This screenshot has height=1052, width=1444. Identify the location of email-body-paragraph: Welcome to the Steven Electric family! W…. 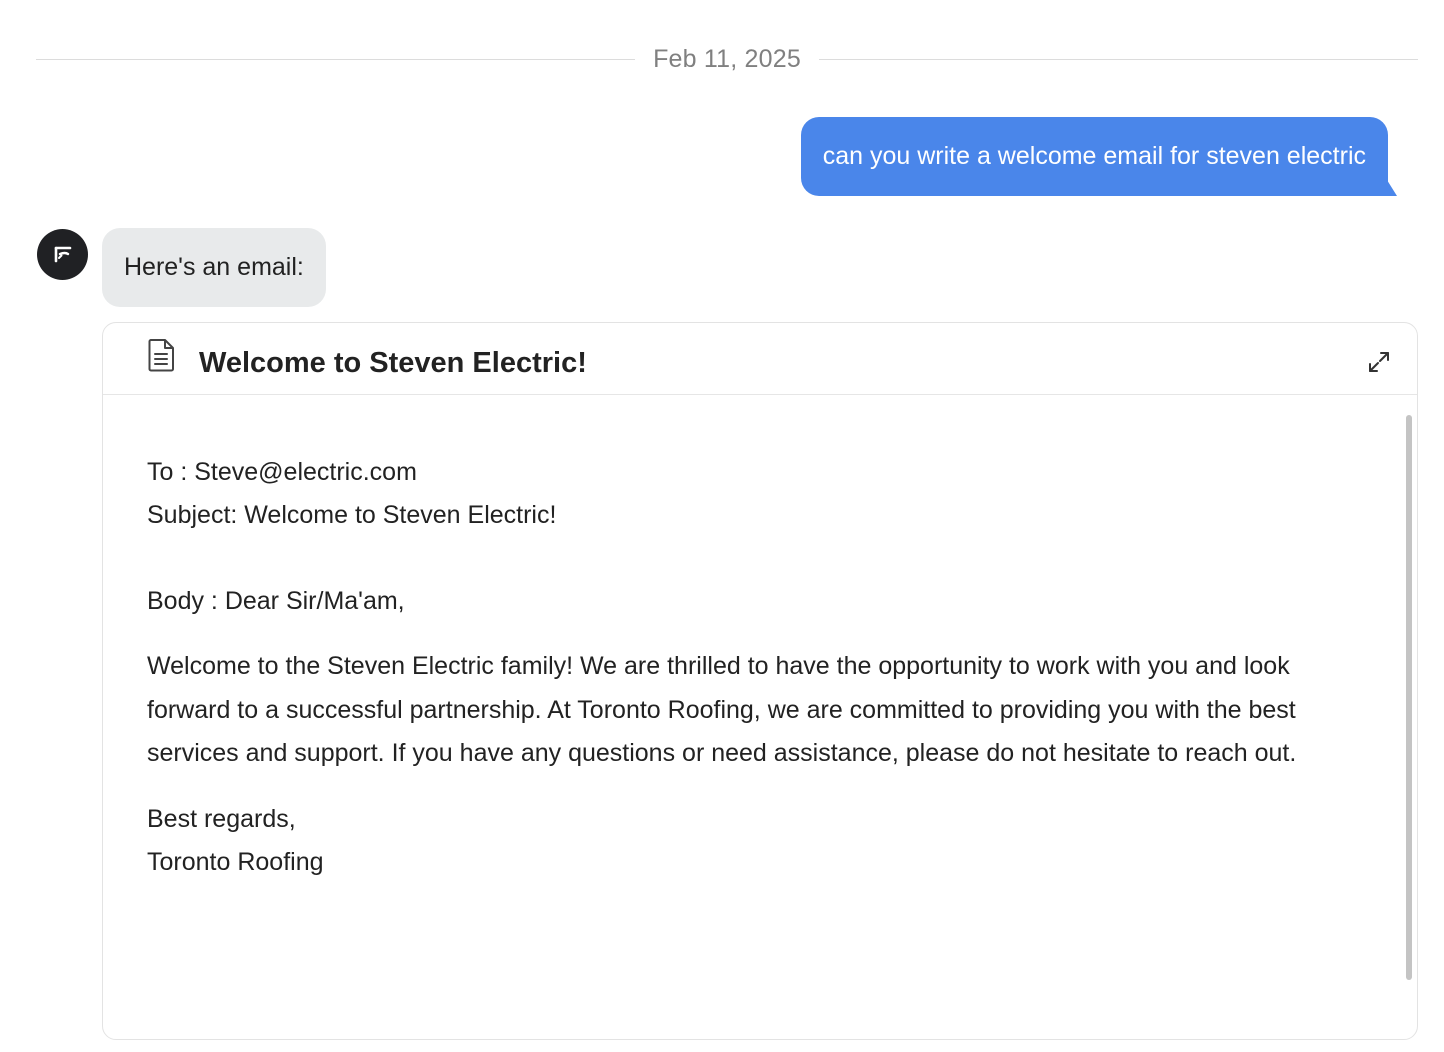
(722, 709).